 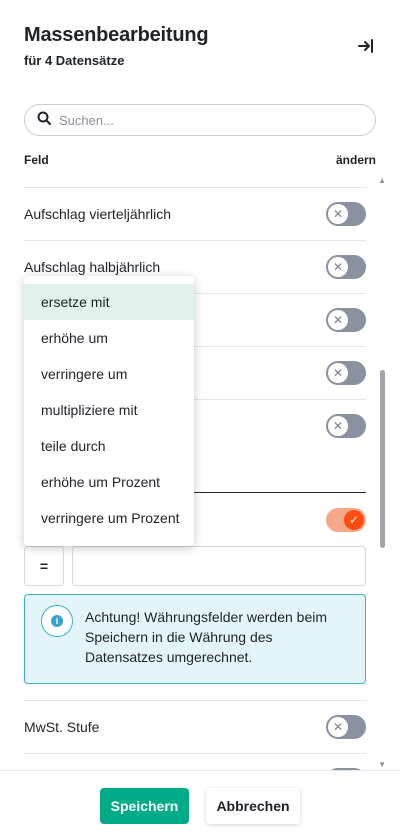 I want to click on search-icon, so click(x=44, y=120).